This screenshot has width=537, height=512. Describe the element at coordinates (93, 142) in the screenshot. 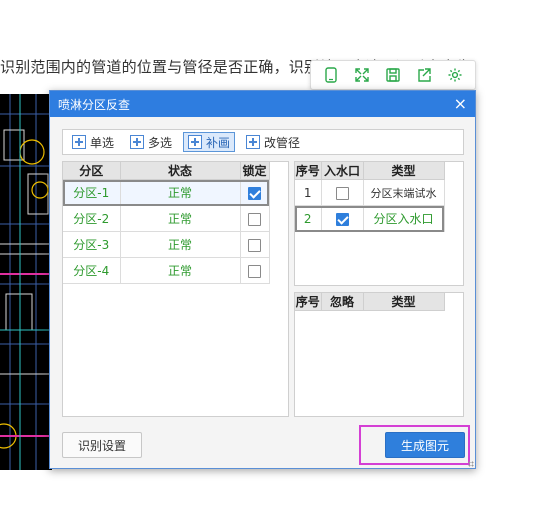

I see `single-select-button: 单选` at that location.